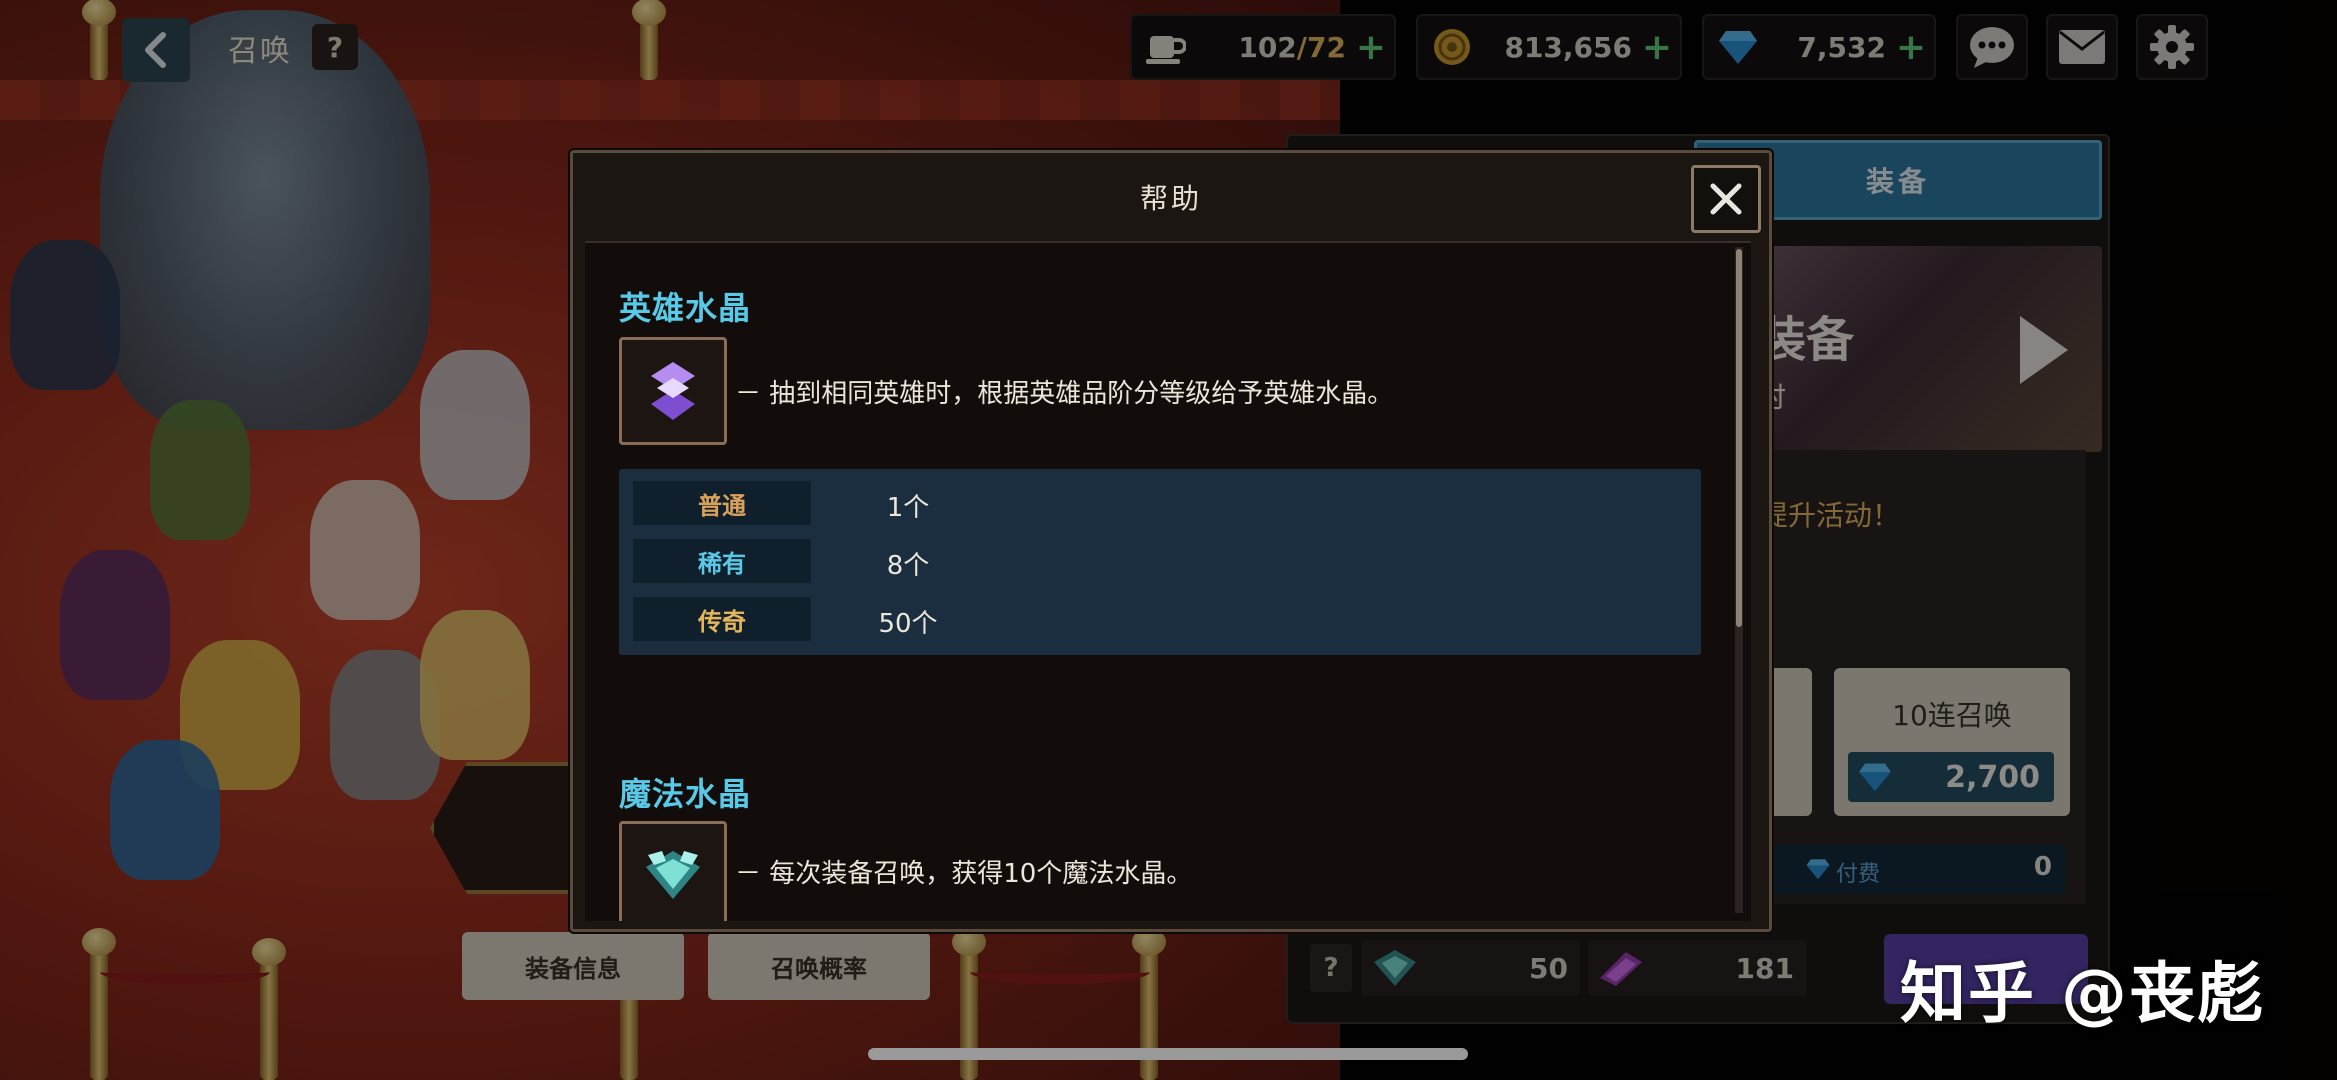 The width and height of the screenshot is (2337, 1080). I want to click on grade-count: 1个, so click(908, 508).